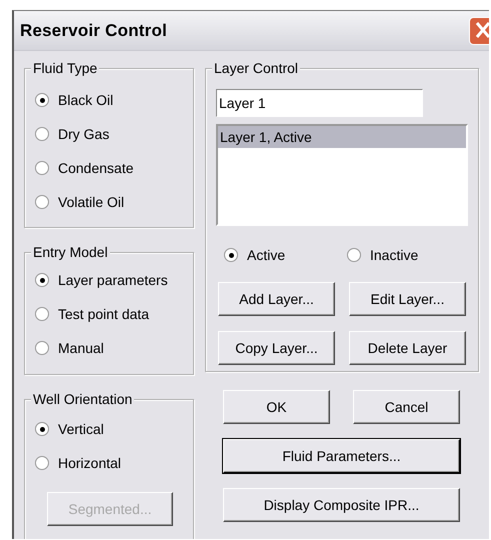 The height and width of the screenshot is (540, 491). Describe the element at coordinates (104, 314) in the screenshot. I see `radio-label: Test point data` at that location.